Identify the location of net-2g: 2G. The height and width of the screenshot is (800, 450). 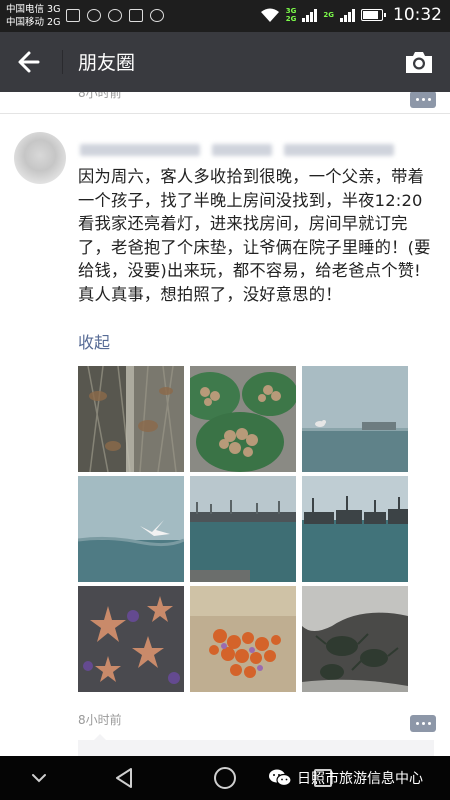
(291, 19).